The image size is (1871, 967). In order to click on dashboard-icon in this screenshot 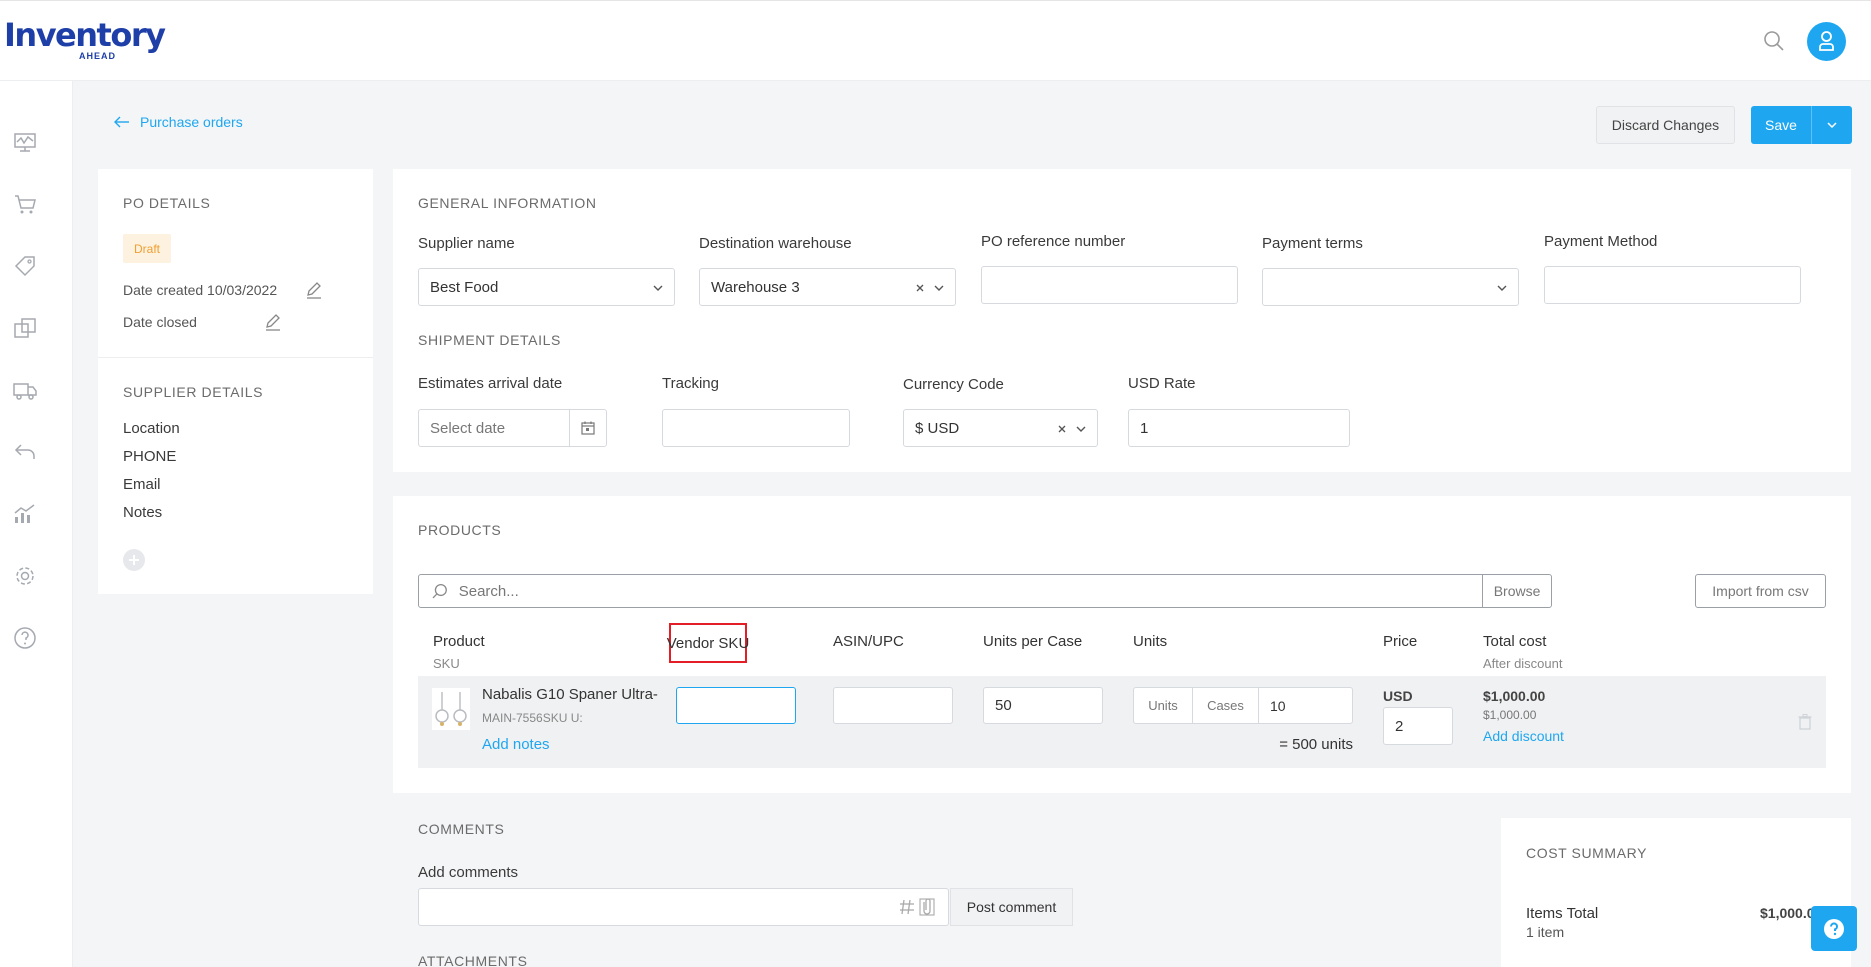, I will do `click(25, 142)`.